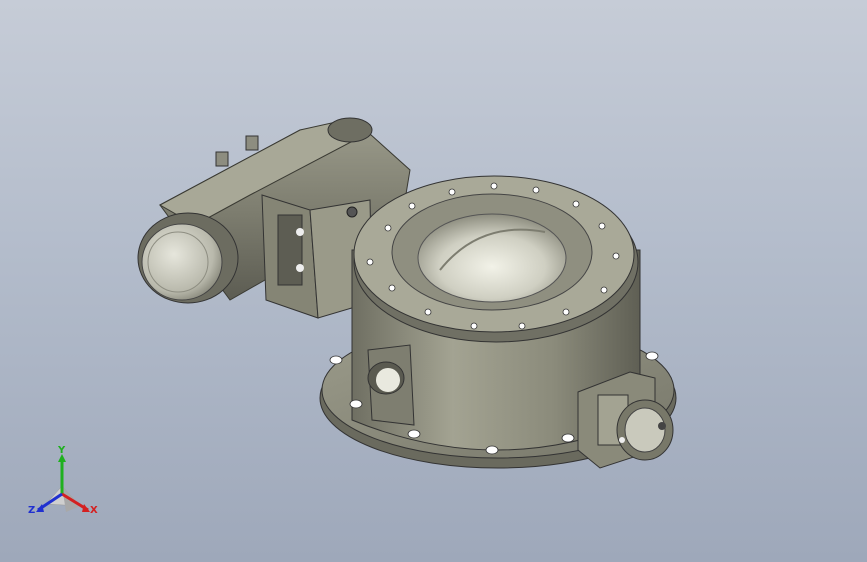 This screenshot has width=867, height=562. What do you see at coordinates (64, 486) in the screenshot?
I see `orientation-triad: Y X Z` at bounding box center [64, 486].